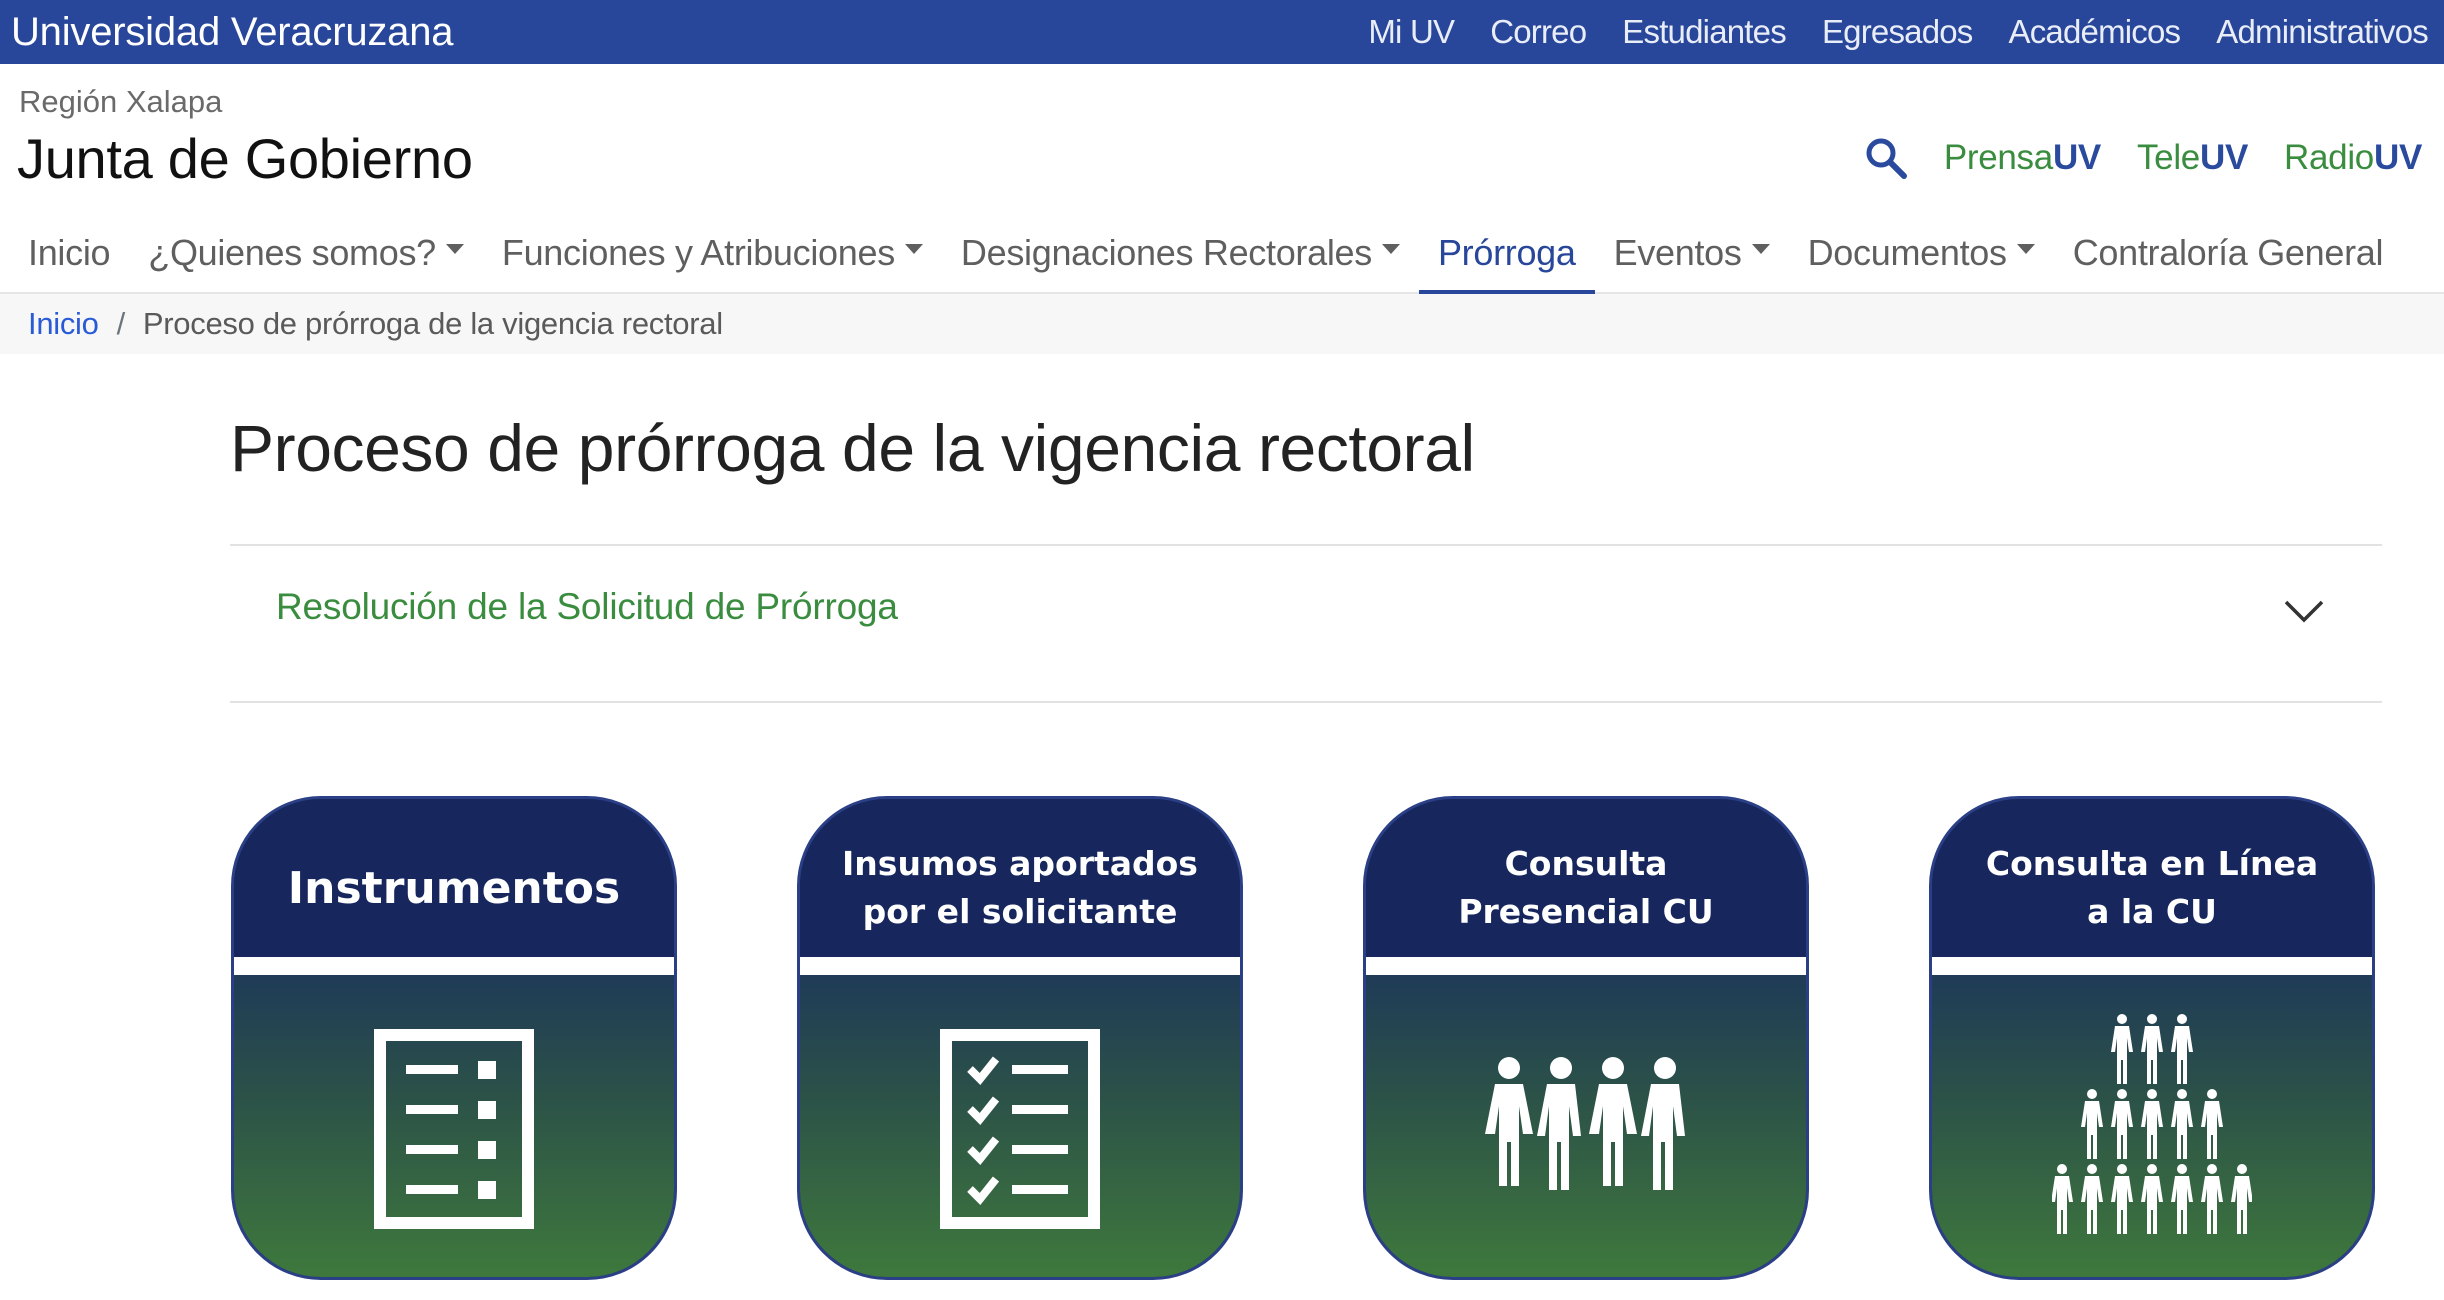 This screenshot has width=2444, height=1300. I want to click on nav-item-contraloria: Contraloría General, so click(2228, 253).